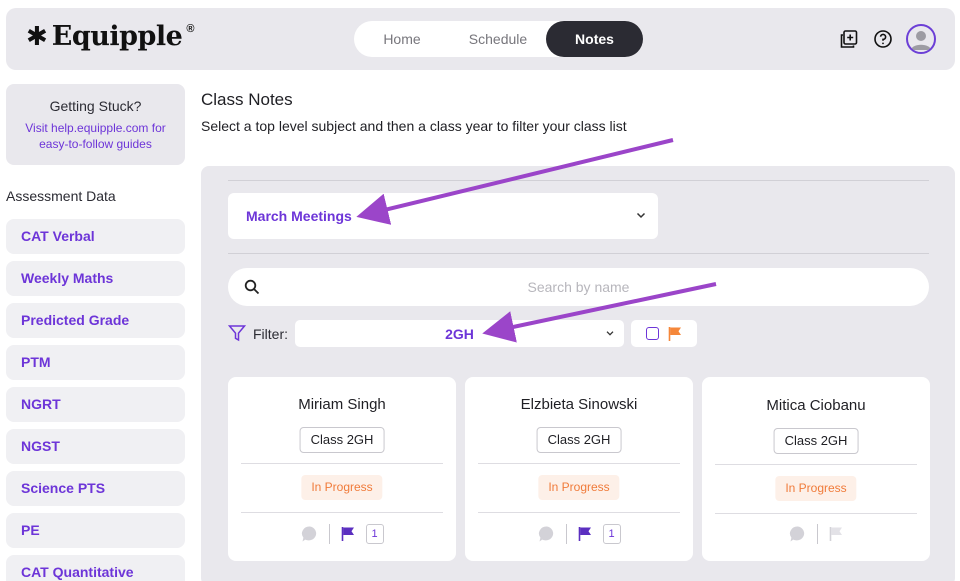 The height and width of the screenshot is (581, 960). I want to click on main-nav-tabs: Home Schedule Notes, so click(498, 39).